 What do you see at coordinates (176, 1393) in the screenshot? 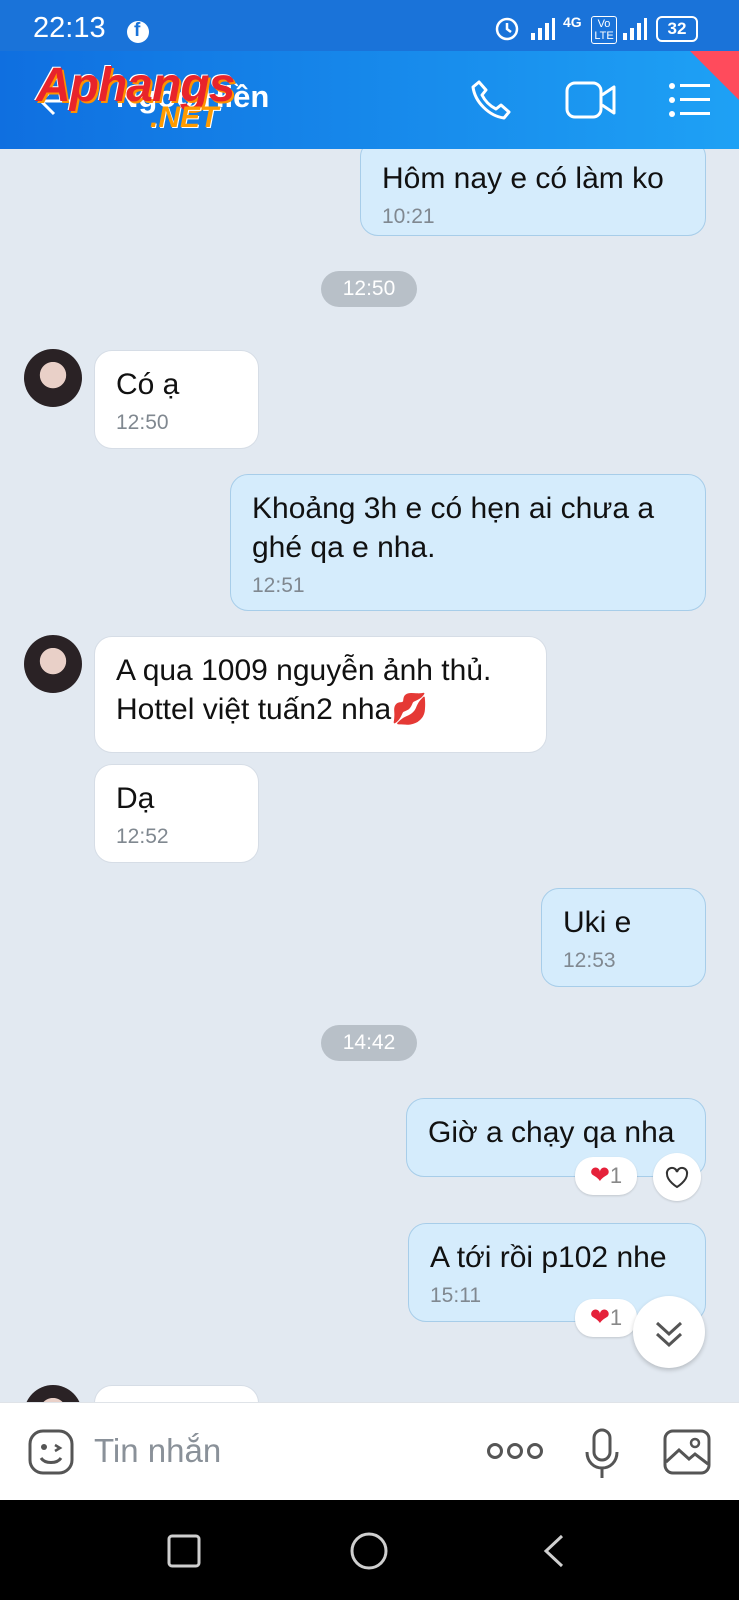
I see `message-bubble-incoming` at bounding box center [176, 1393].